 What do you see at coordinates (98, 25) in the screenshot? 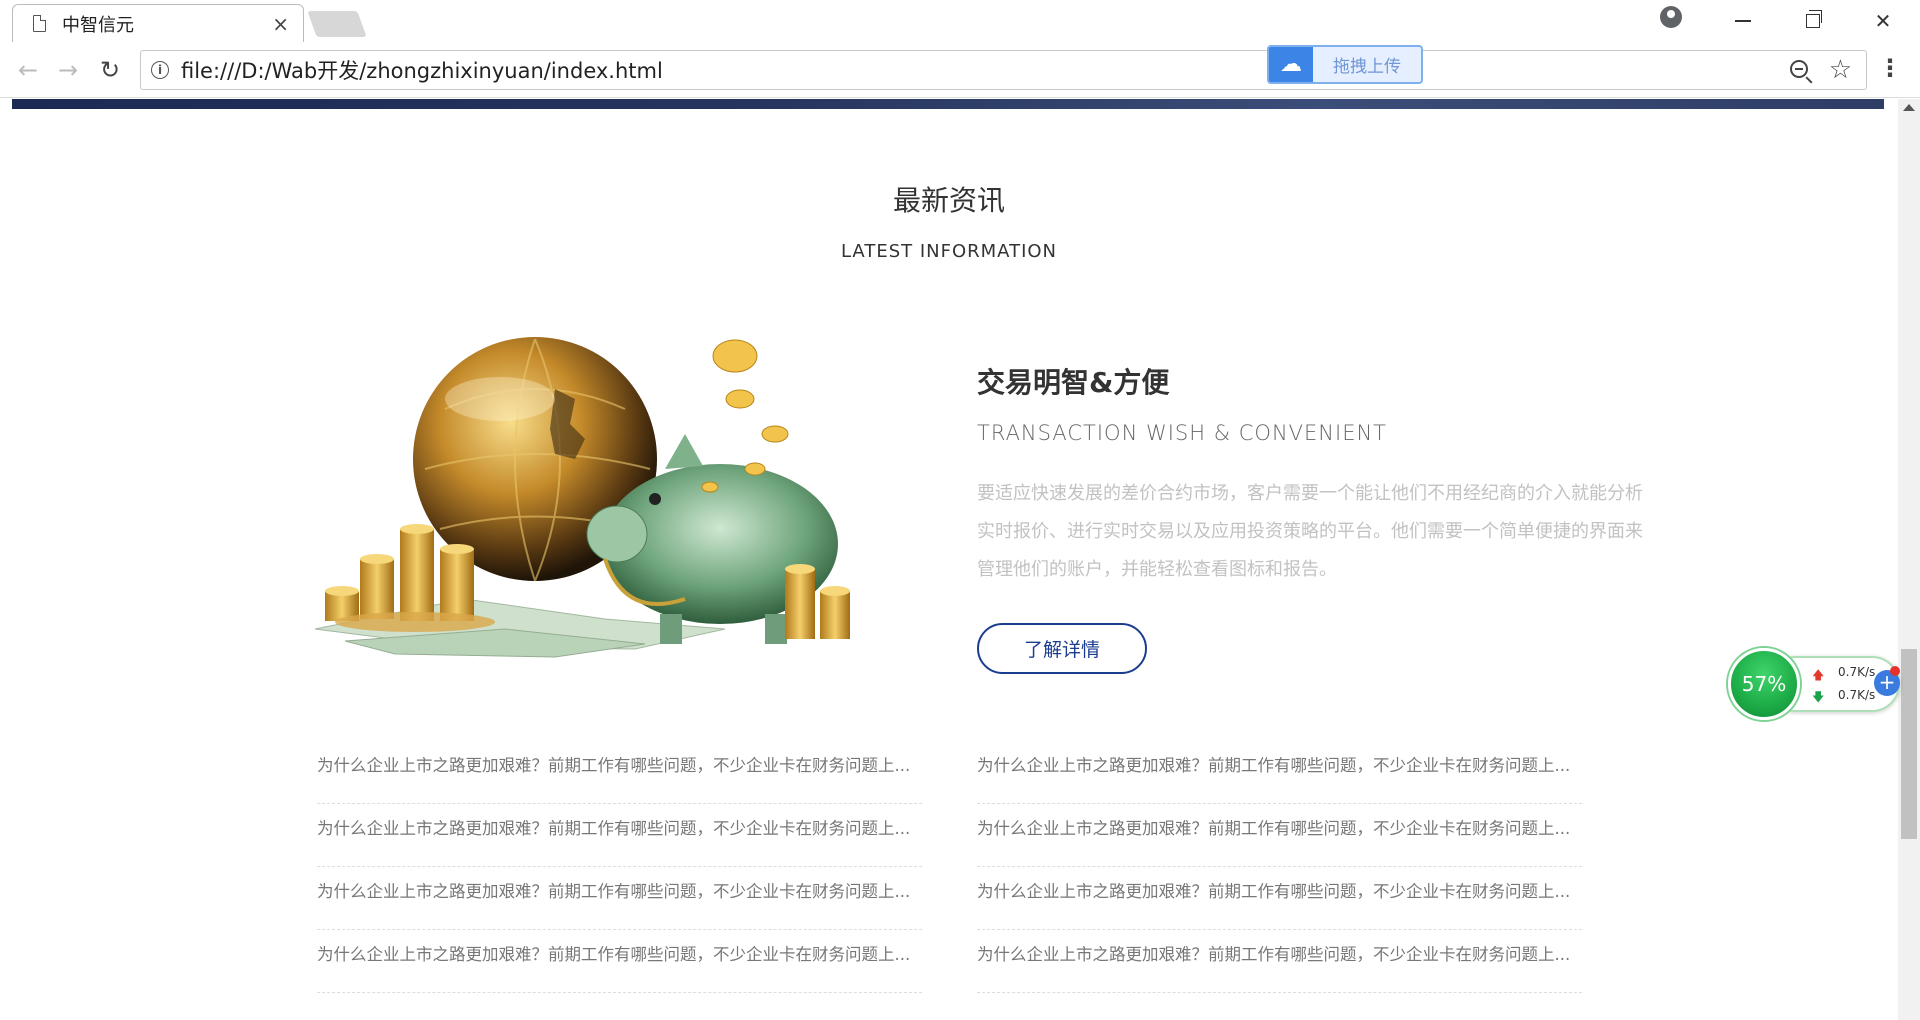
I see `tab-title: 中智信元` at bounding box center [98, 25].